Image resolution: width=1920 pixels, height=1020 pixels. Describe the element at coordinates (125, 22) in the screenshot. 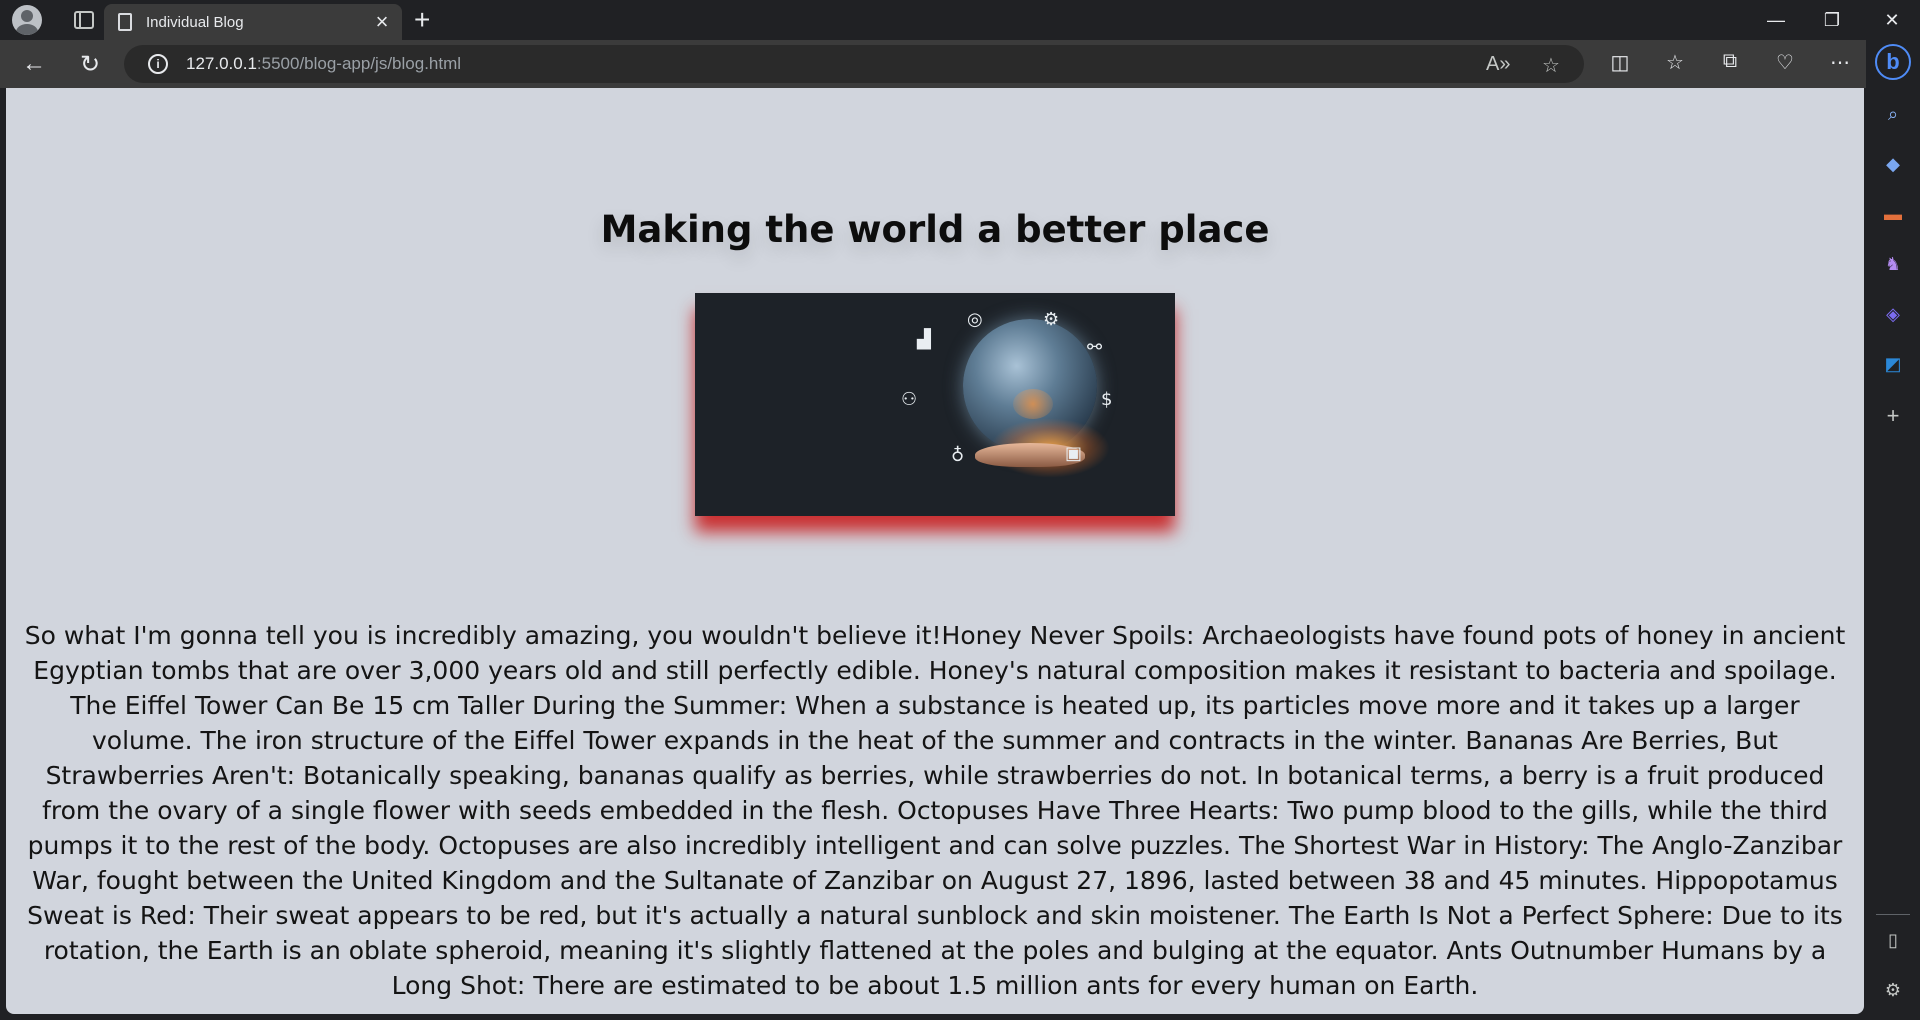

I see `page-icon` at that location.